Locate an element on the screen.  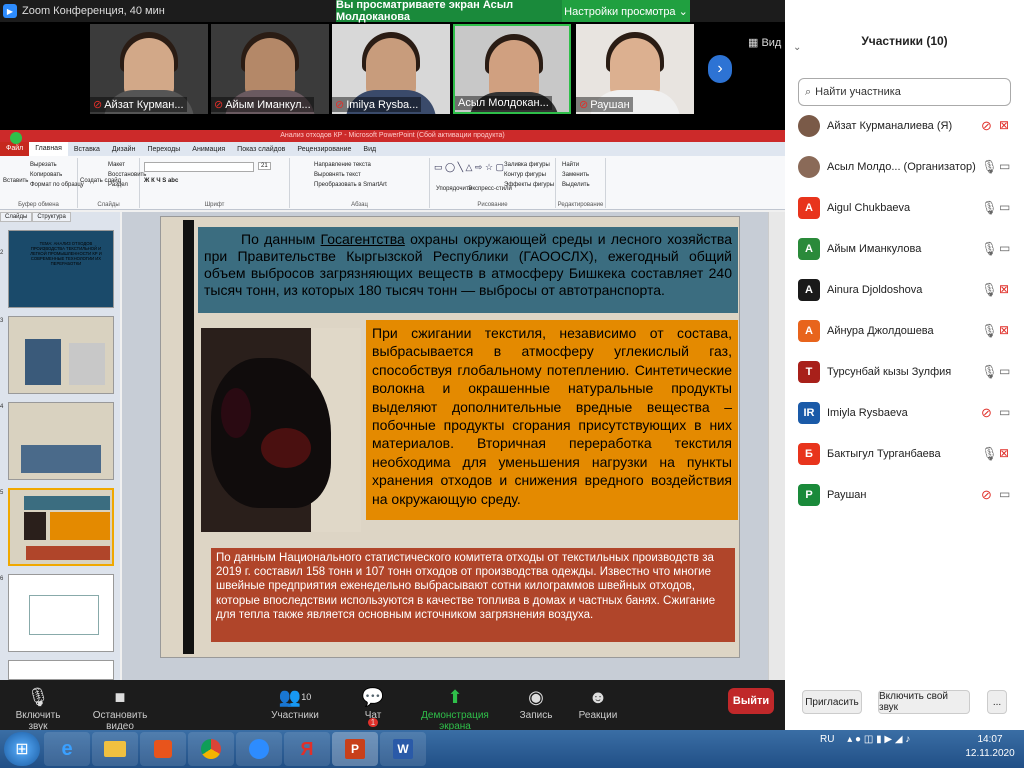
tab-transitions: Переходы is located at coordinates (163, 149).